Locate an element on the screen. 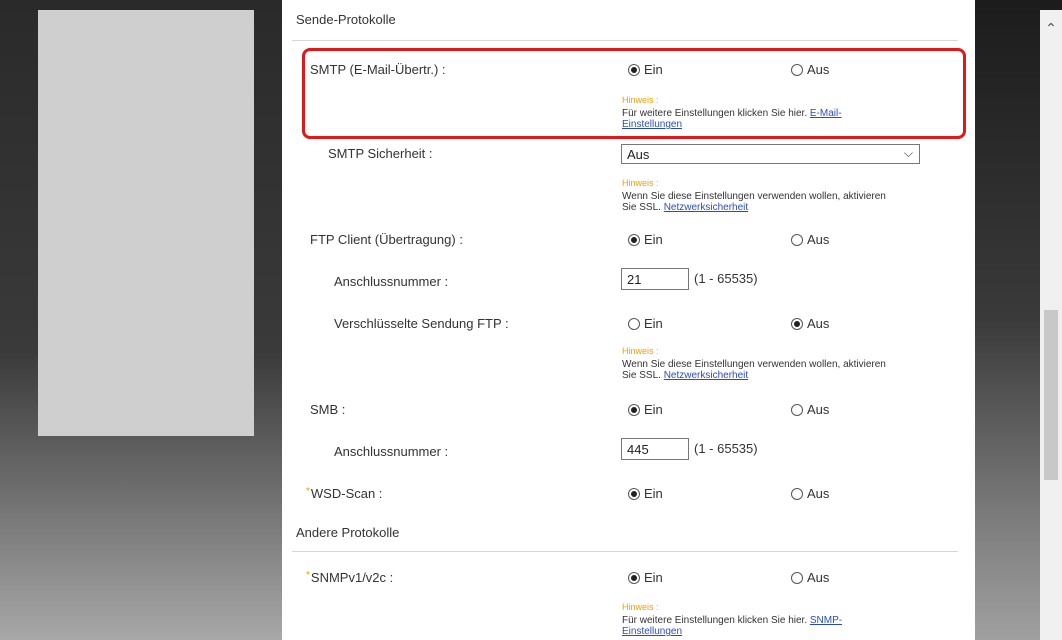 The height and width of the screenshot is (640, 1062). snmp-label: *SNMPv1/v2c : is located at coordinates (349, 577).